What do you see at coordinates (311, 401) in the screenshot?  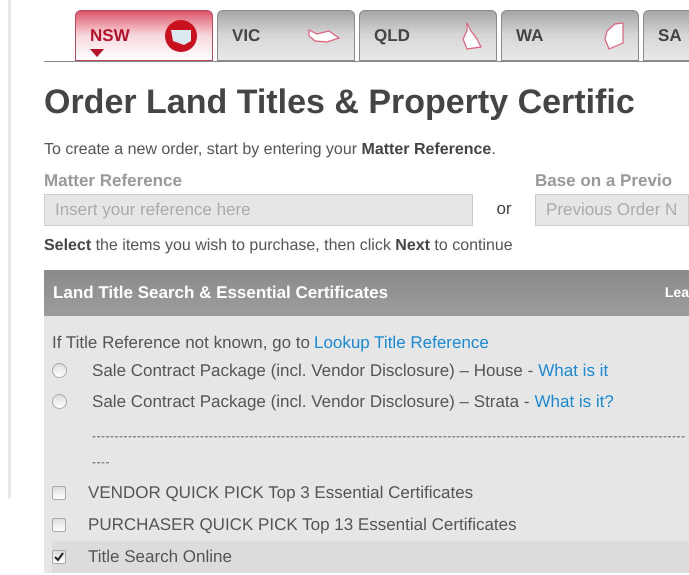 I see `option-label: Sale Contract Package (incl. Vendor Disclosure) – Strata -` at bounding box center [311, 401].